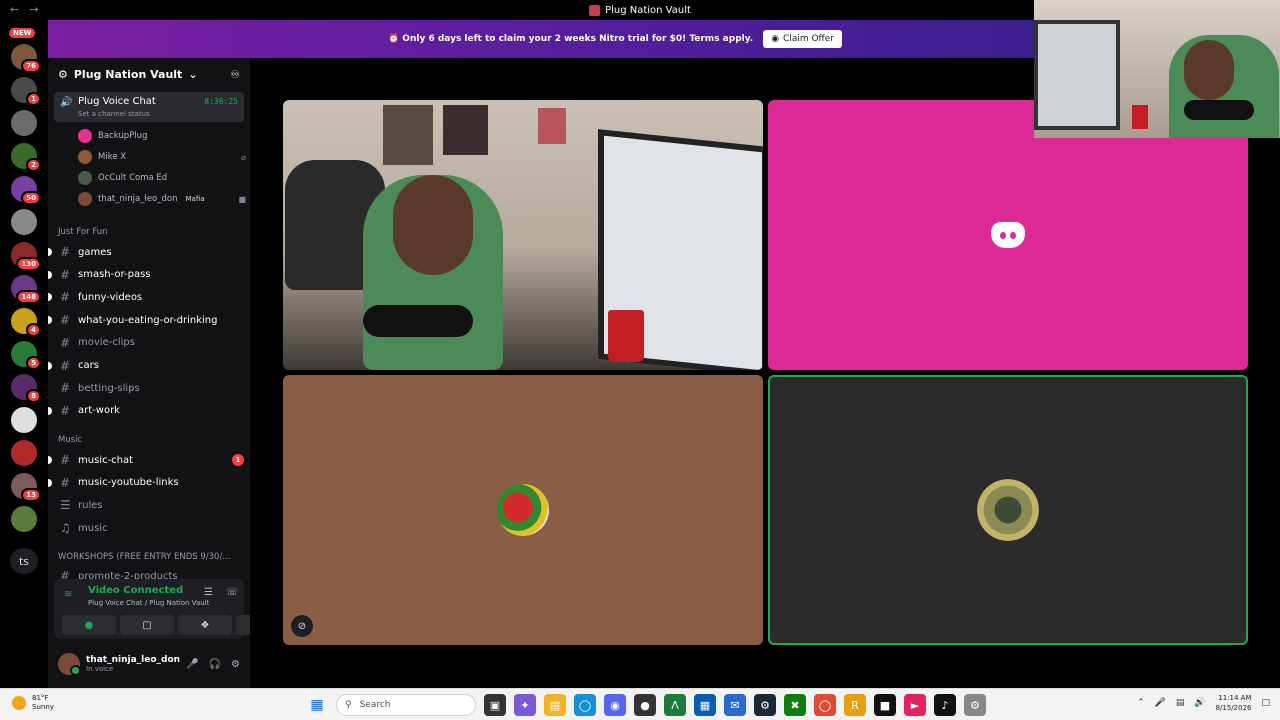  I want to click on rockstar-icon: R, so click(855, 705).